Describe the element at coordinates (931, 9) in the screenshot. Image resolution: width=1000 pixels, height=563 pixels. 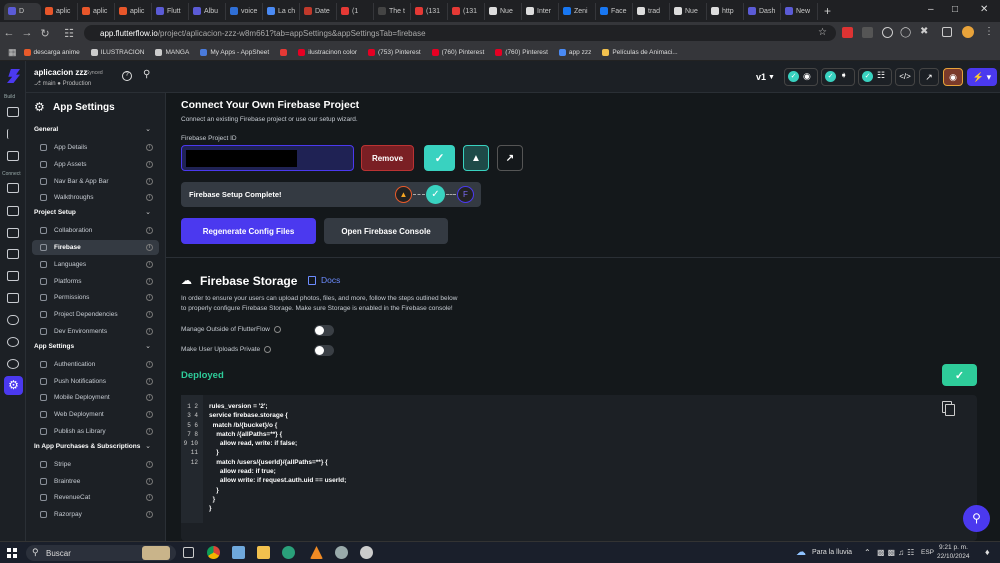
I see `minimize-icon: –` at that location.